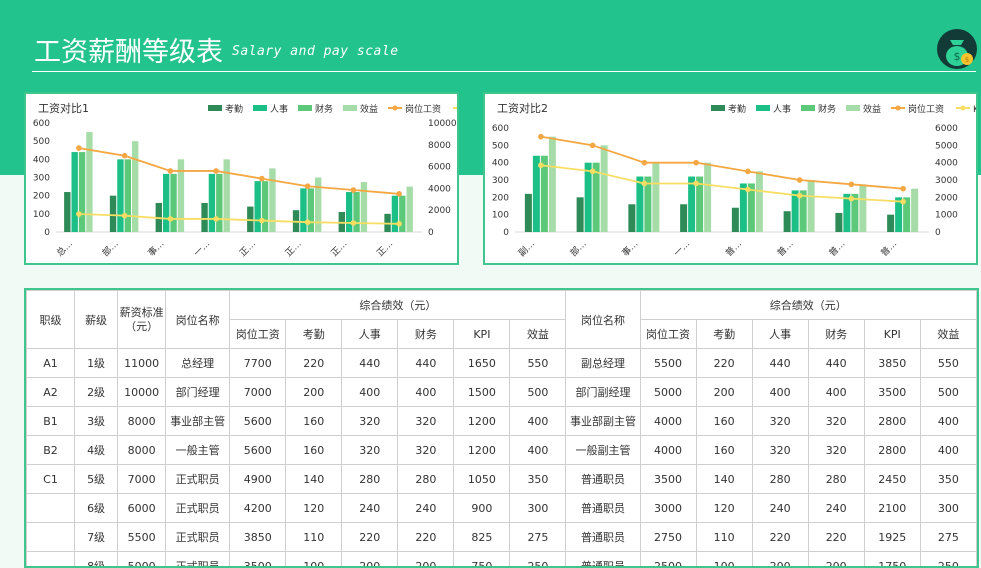 This screenshot has height=568, width=981. Describe the element at coordinates (482, 363) in the screenshot. I see `cell-value: 1650` at that location.